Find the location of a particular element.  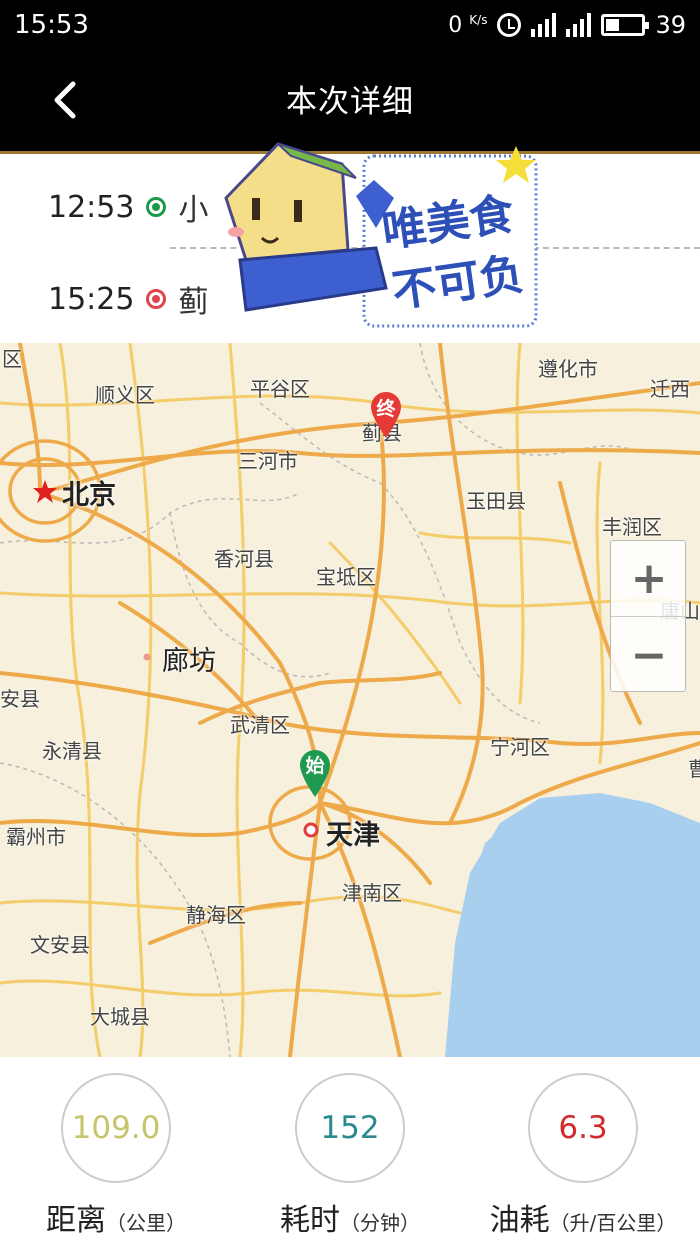

map-label-qu: 区 is located at coordinates (12, 359).